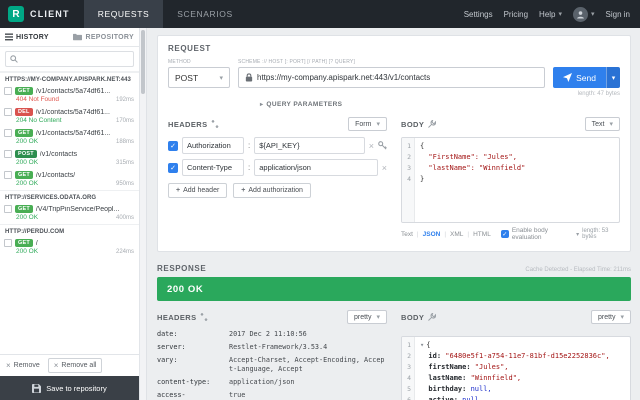 The image size is (640, 400). What do you see at coordinates (69, 137) in the screenshot?
I see `history-item: GET/v1/contacts/5a74df61... 200 OK 188ms` at bounding box center [69, 137].